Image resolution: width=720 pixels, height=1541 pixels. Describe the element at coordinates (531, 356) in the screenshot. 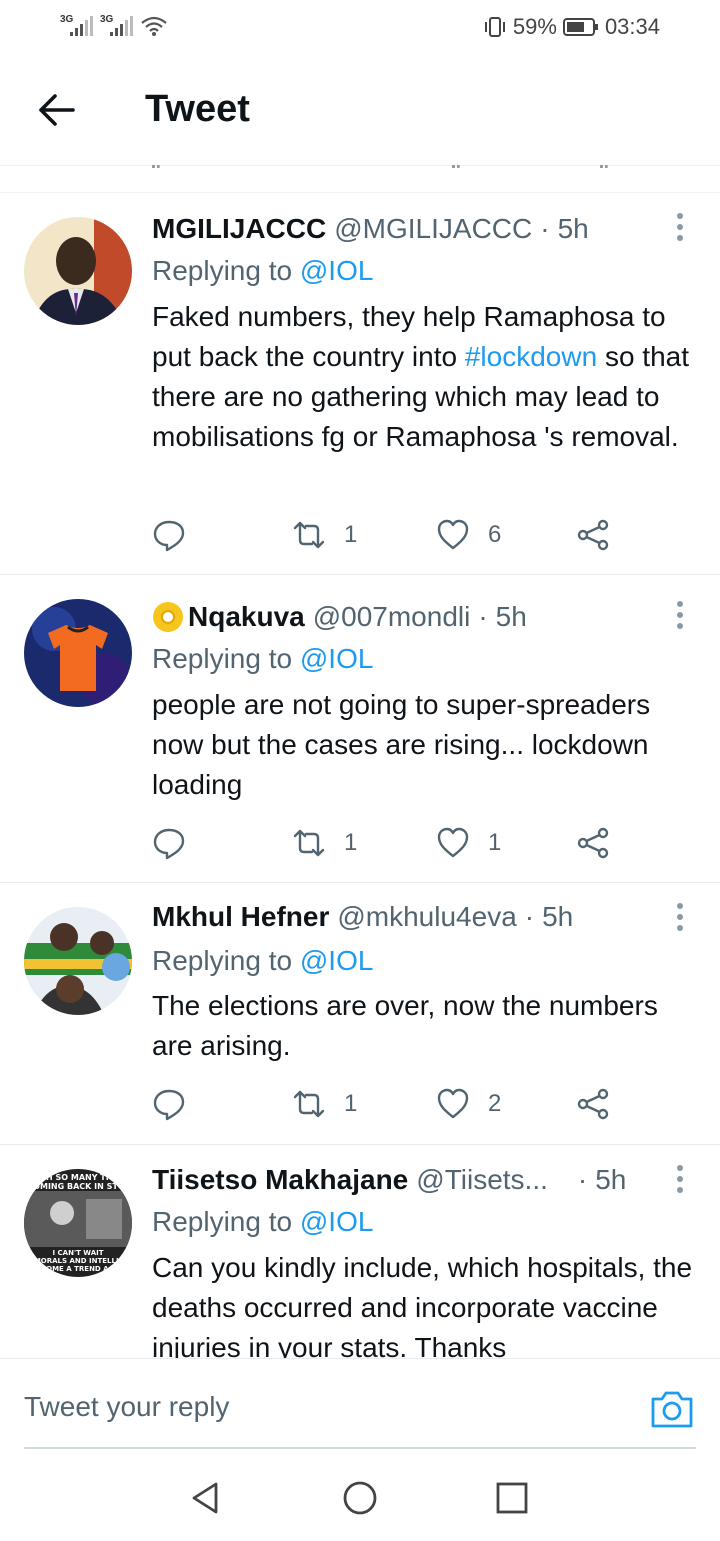

I see `hashtag-link: #lockdown` at that location.